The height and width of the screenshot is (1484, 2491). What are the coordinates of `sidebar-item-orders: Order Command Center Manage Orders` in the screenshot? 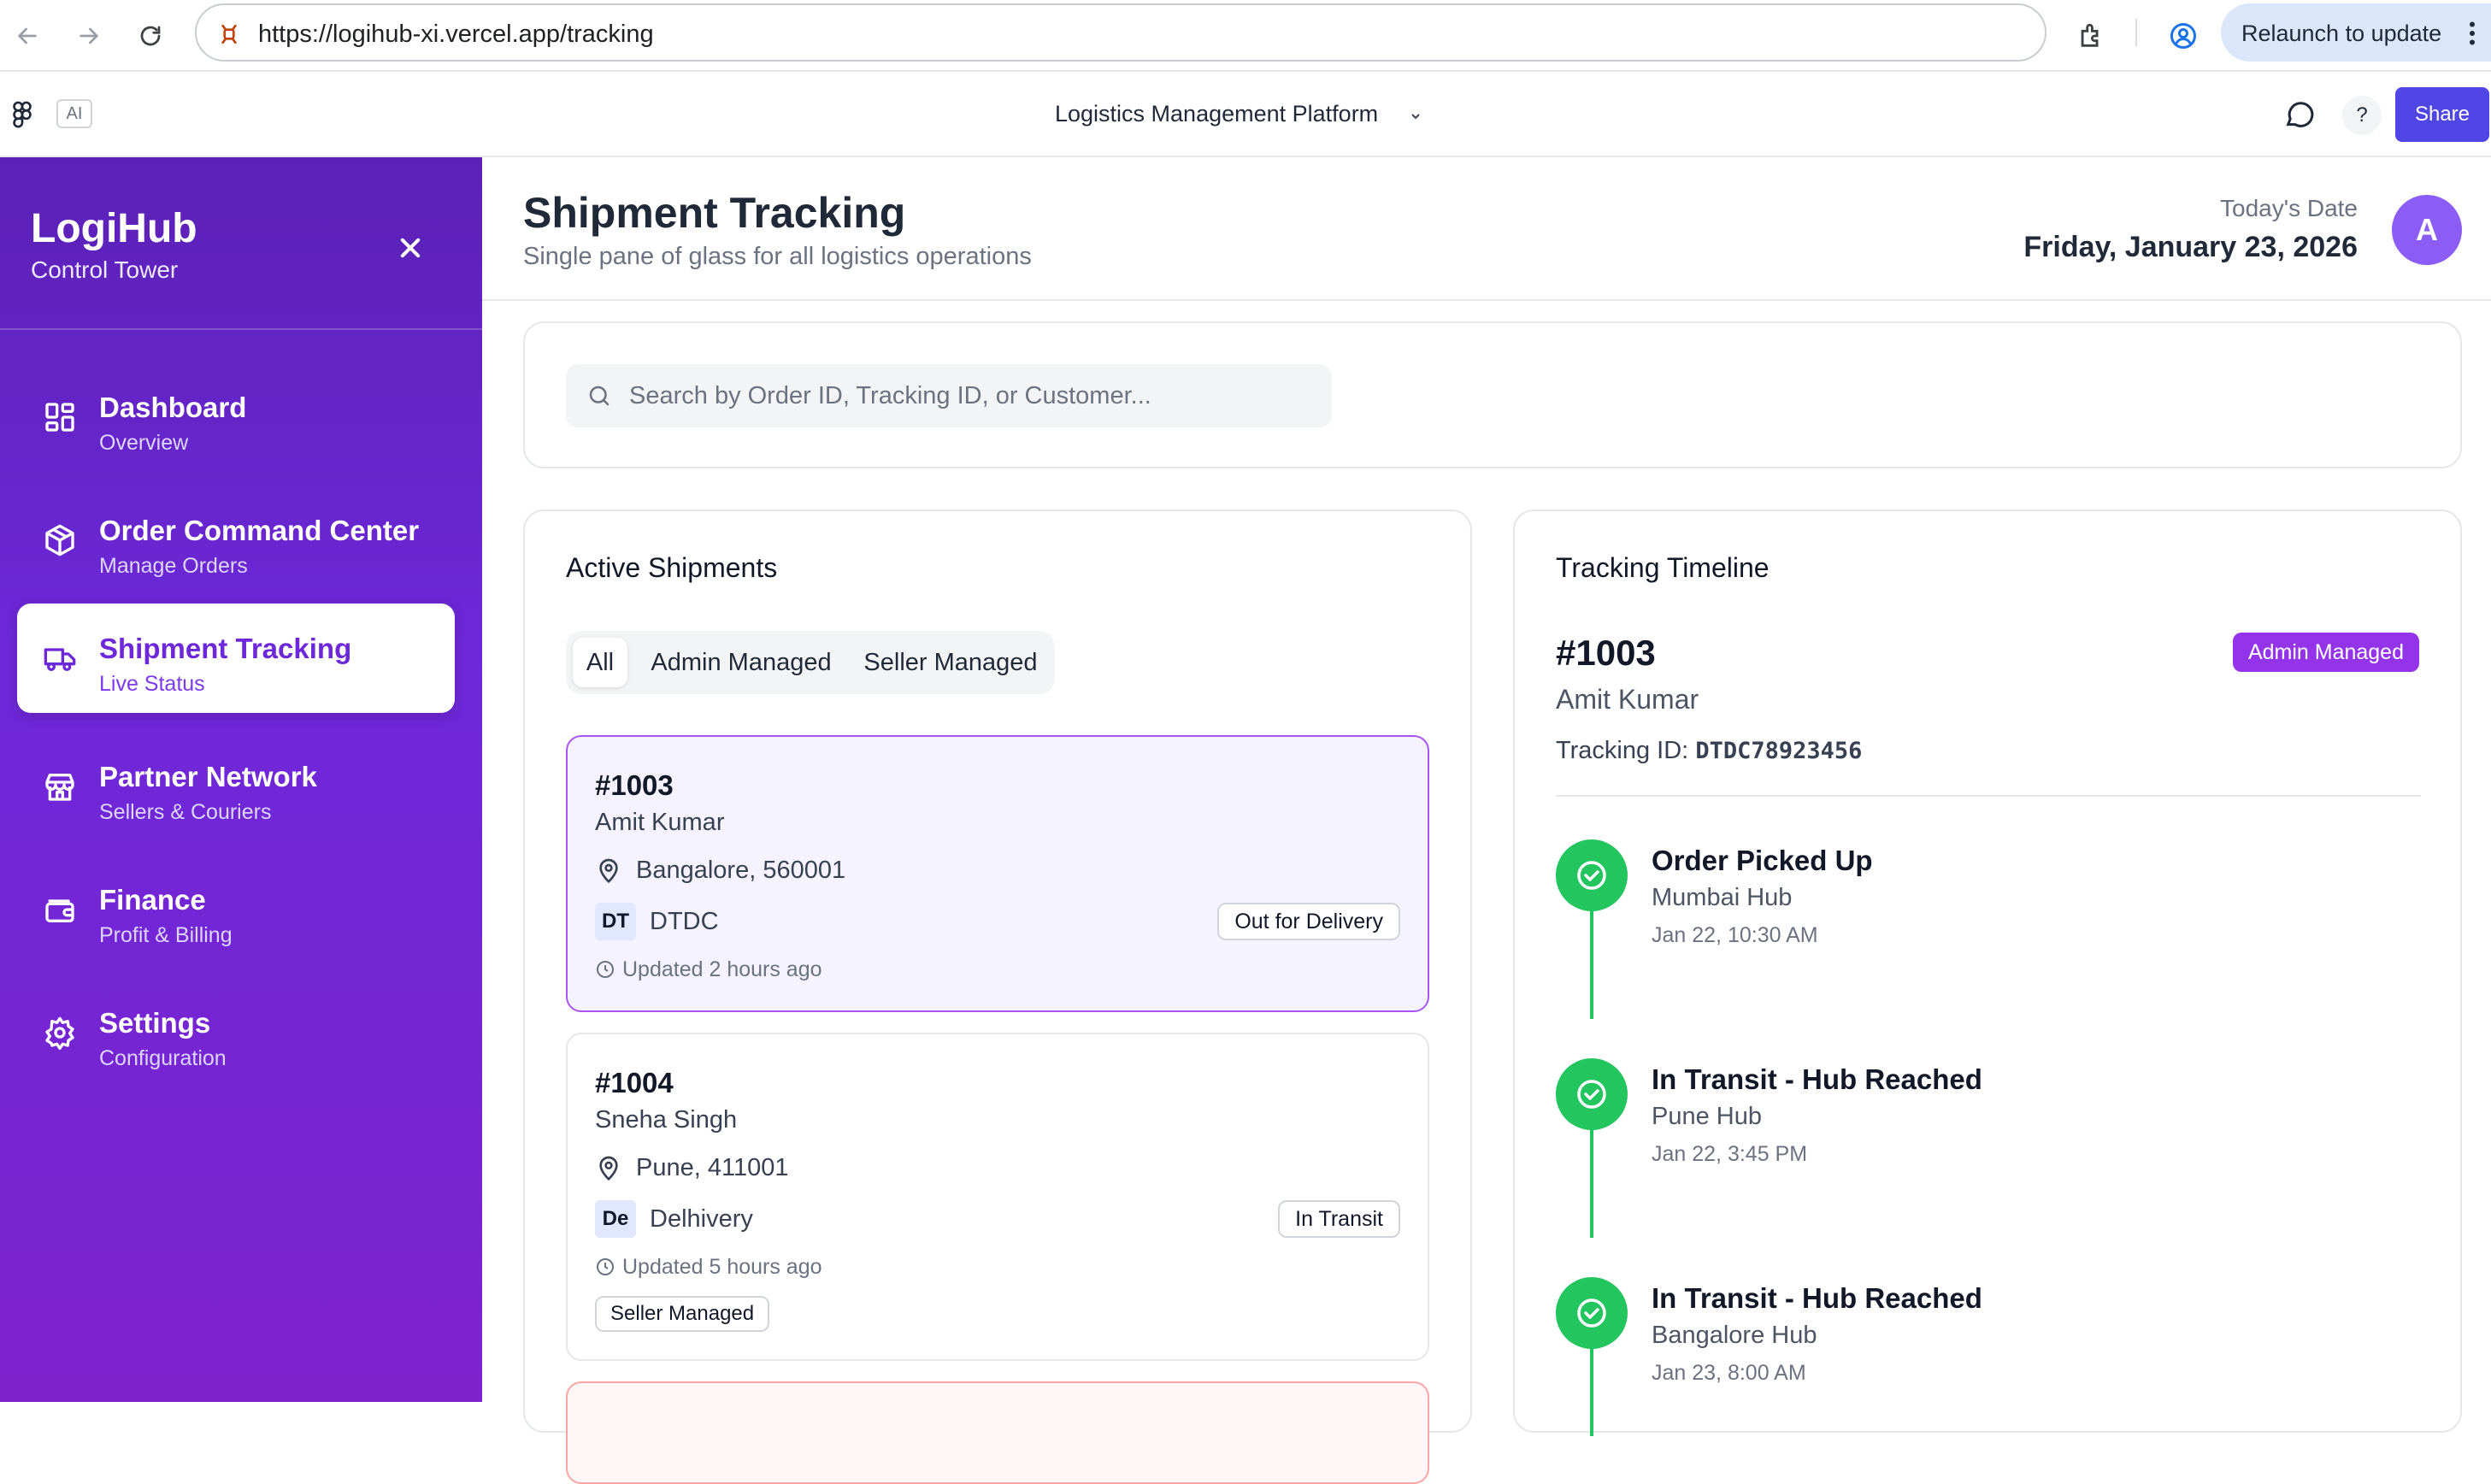 It's located at (236, 540).